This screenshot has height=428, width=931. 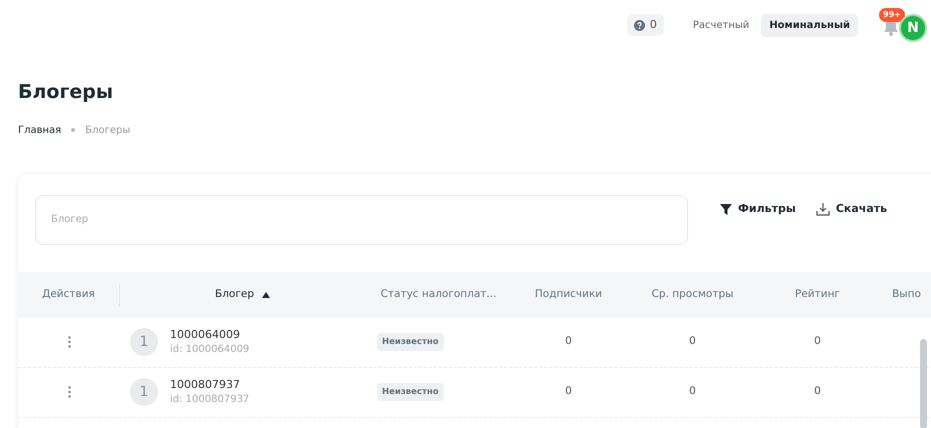 I want to click on column-header: Действия, so click(x=69, y=295).